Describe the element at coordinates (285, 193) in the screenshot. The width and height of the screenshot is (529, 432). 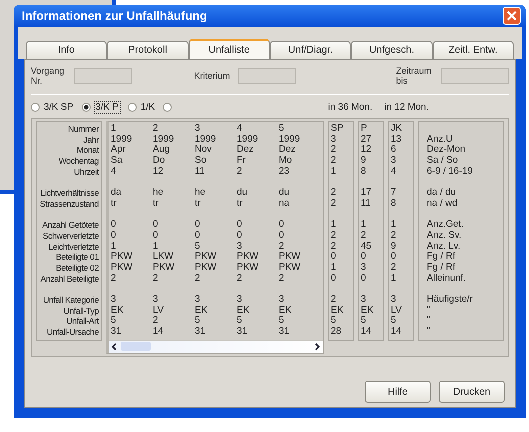
I see `table-cell-text: du` at that location.